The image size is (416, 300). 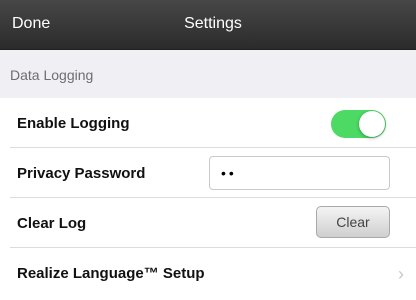 What do you see at coordinates (52, 223) in the screenshot?
I see `clear-log-label: Clear Log` at bounding box center [52, 223].